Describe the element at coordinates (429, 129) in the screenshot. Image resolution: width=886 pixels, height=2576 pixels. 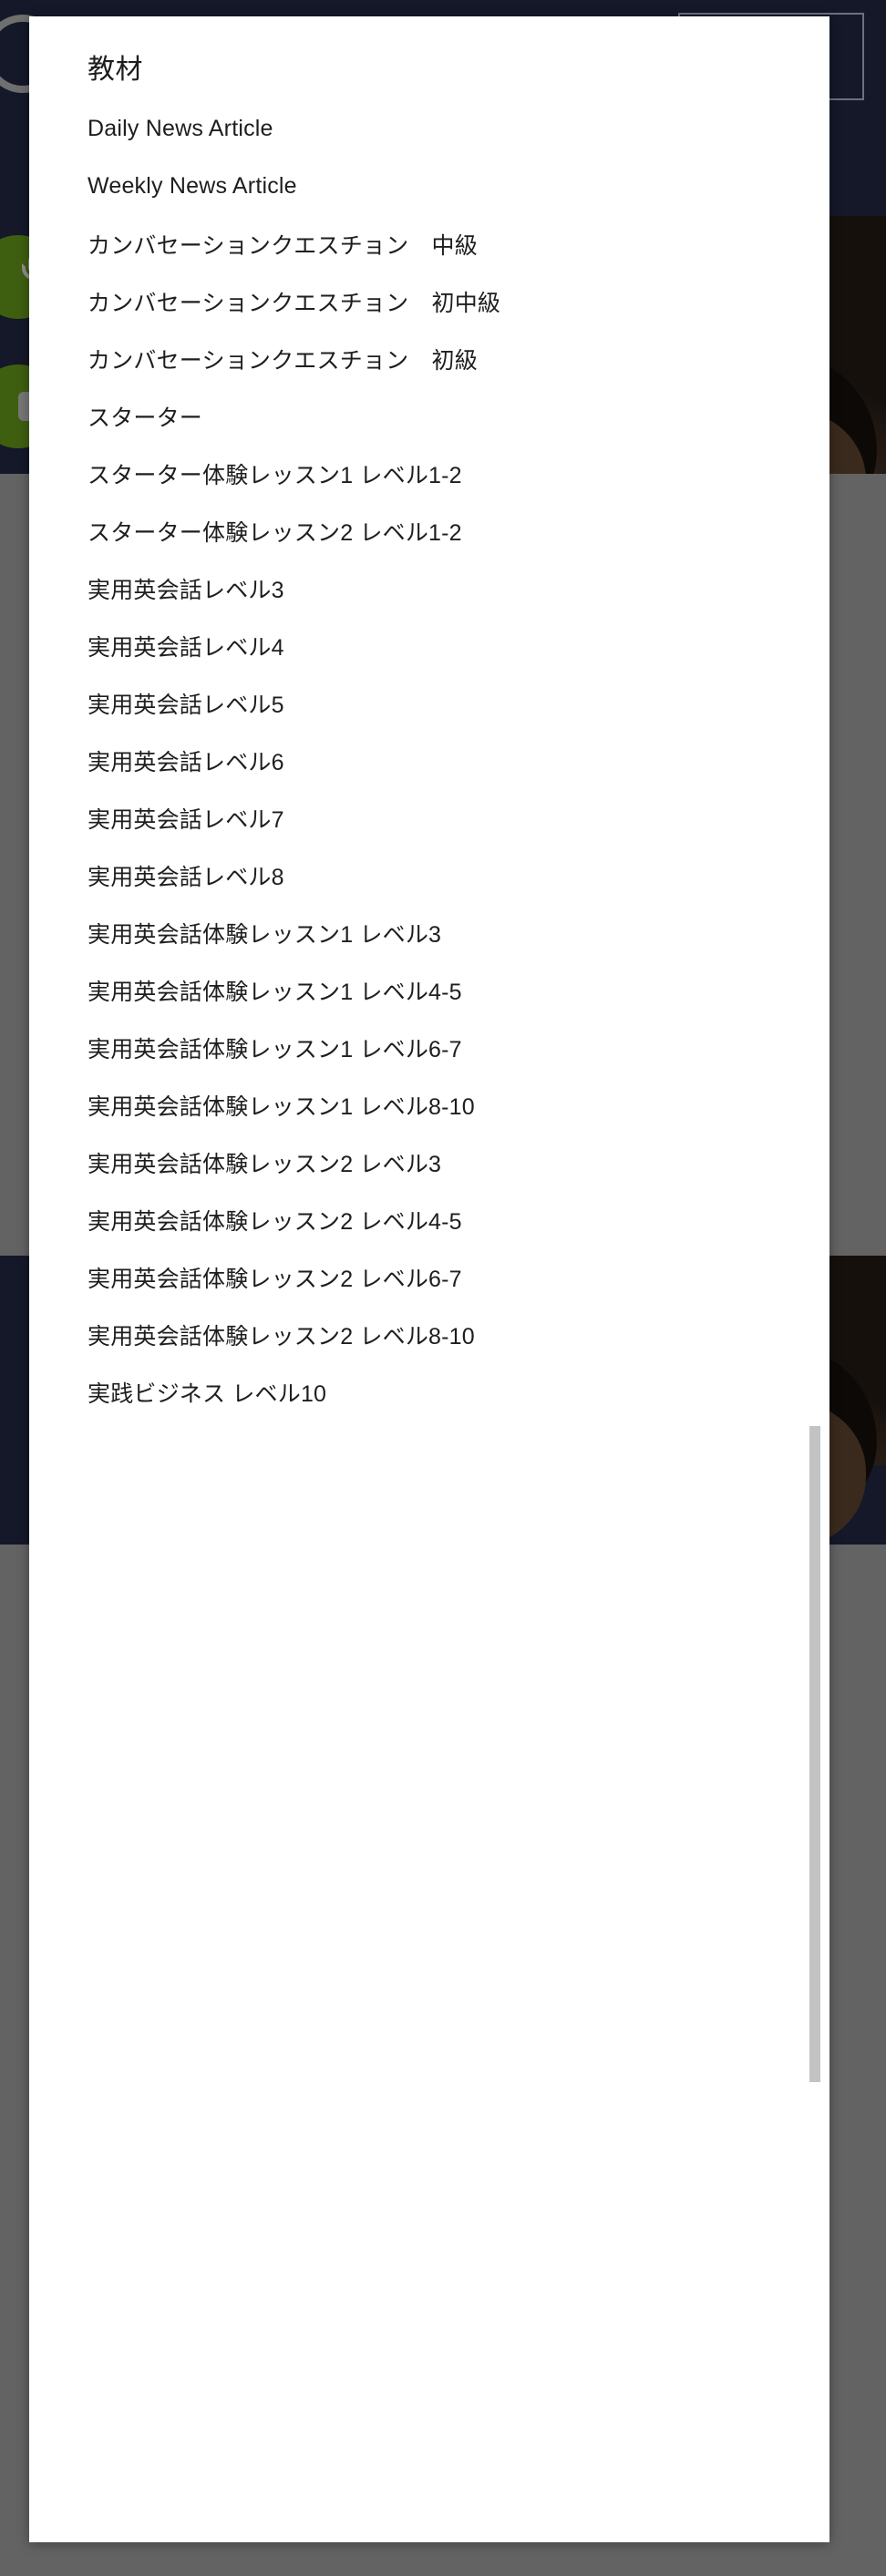
I see `list-item: Daily News Article` at that location.